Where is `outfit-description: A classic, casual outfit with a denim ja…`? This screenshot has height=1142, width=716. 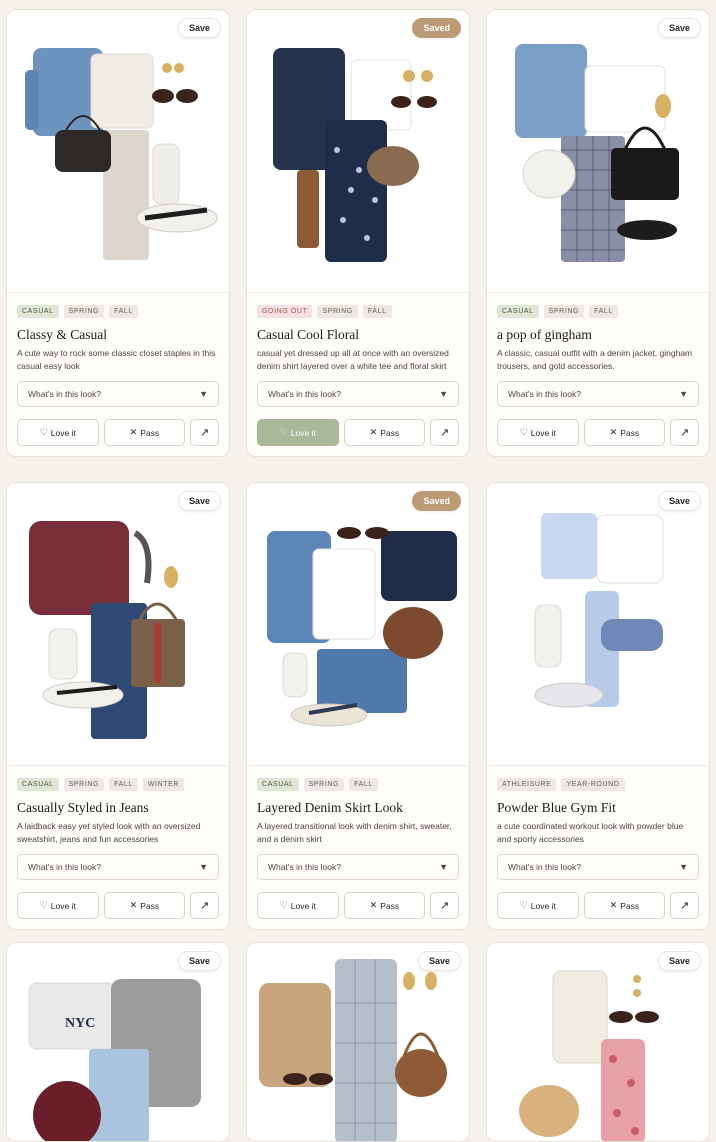
outfit-description: A classic, casual outfit with a denim ja… is located at coordinates (595, 359).